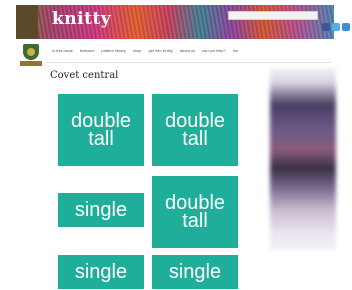  Describe the element at coordinates (336, 27) in the screenshot. I see `twitter-icon` at that location.